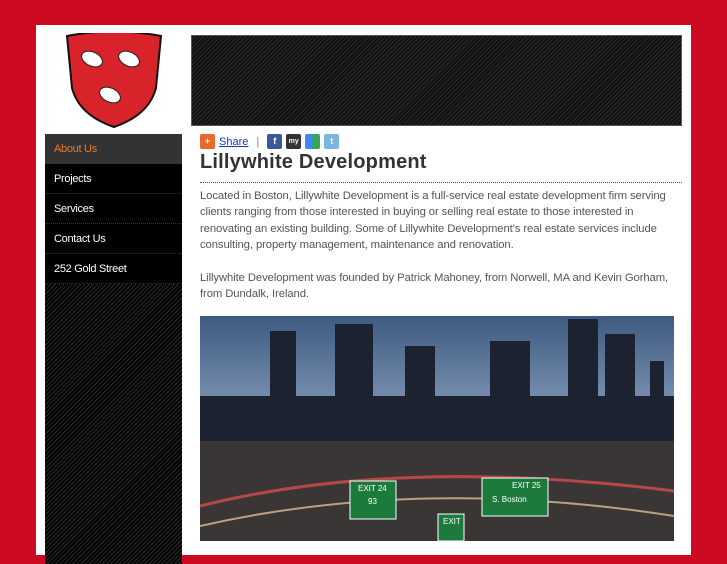 This screenshot has width=727, height=564. Describe the element at coordinates (313, 141) in the screenshot. I see `google-icon` at that location.